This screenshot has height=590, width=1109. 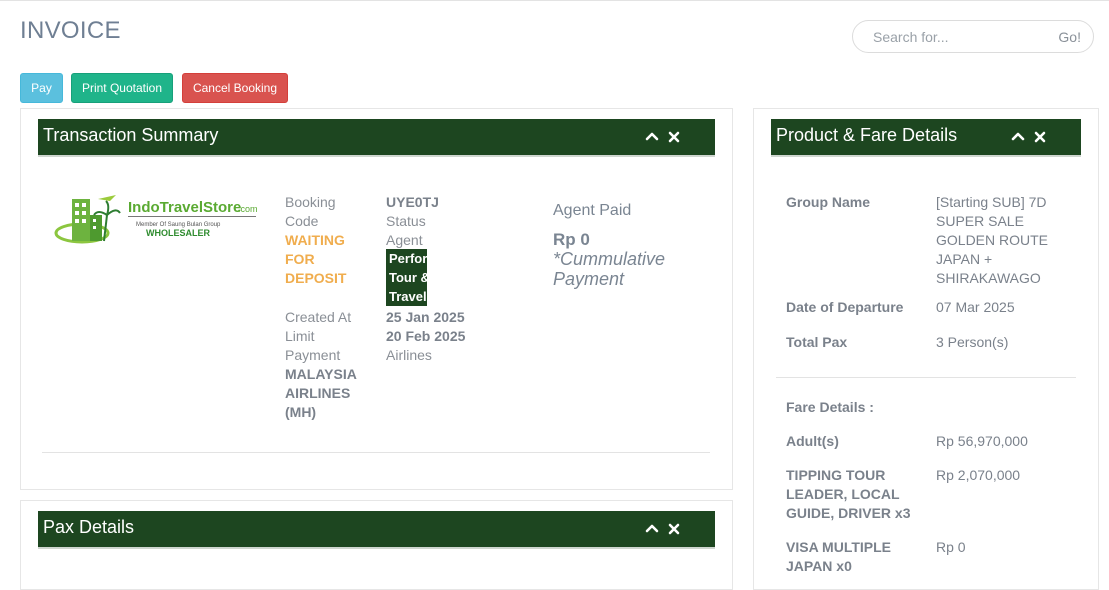 What do you see at coordinates (316, 259) in the screenshot?
I see `status-value: WAITING FOR DEPOSIT` at bounding box center [316, 259].